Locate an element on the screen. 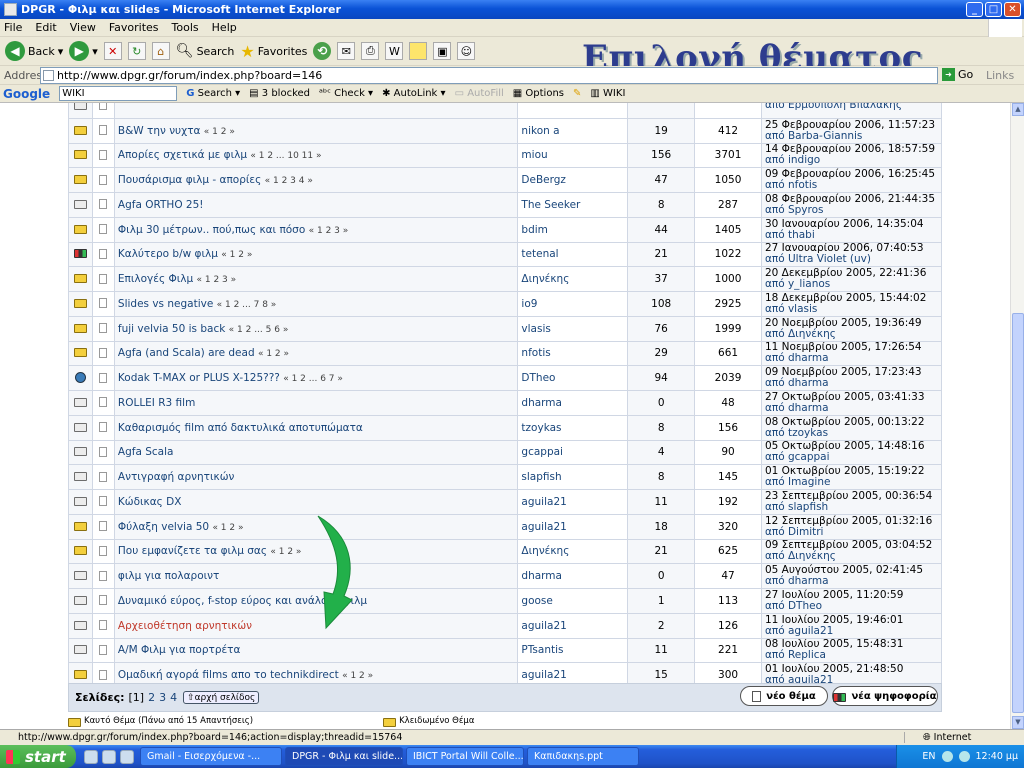  minimize-button: _ is located at coordinates (974, 9).